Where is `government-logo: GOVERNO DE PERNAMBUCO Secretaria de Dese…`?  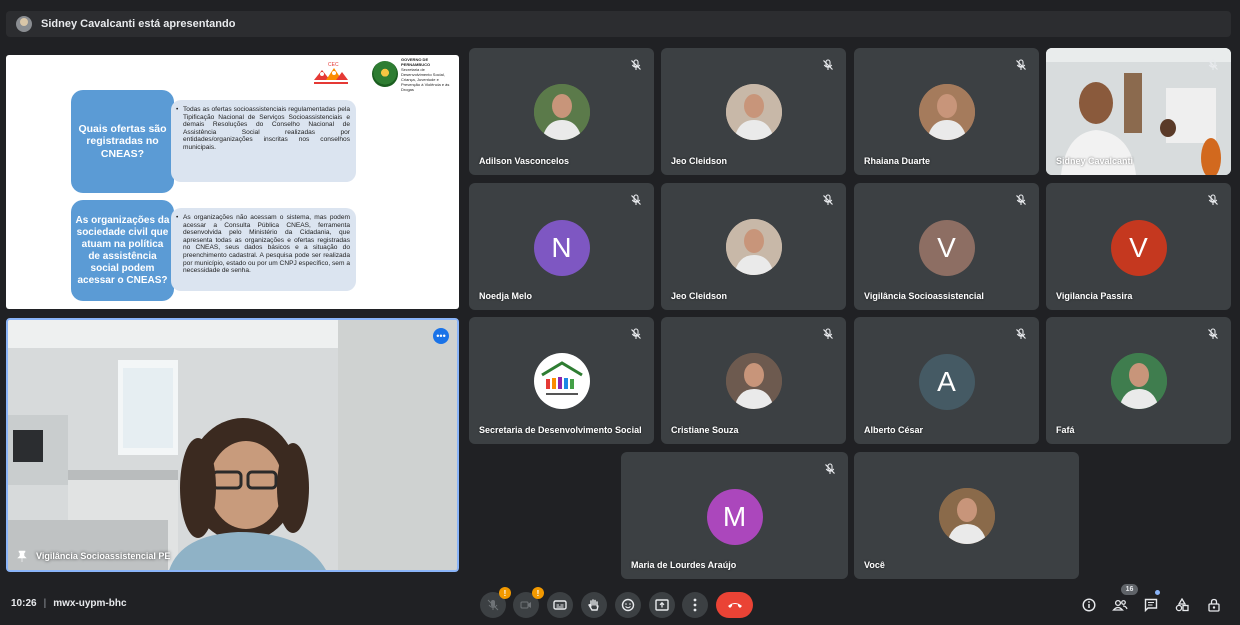
government-logo: GOVERNO DE PERNAMBUCO Secretaria de Dese… is located at coordinates (412, 74).